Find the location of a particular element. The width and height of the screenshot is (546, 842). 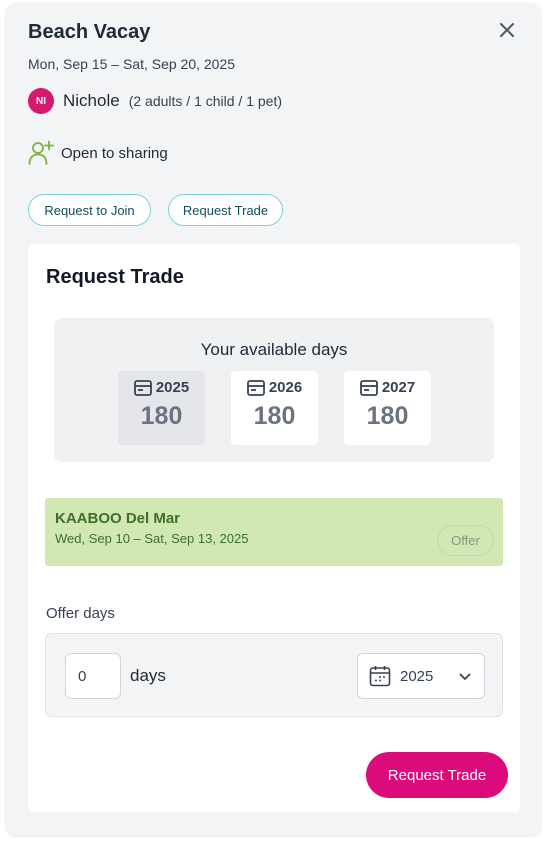

submit-request-trade-button: Request Trade is located at coordinates (437, 775).